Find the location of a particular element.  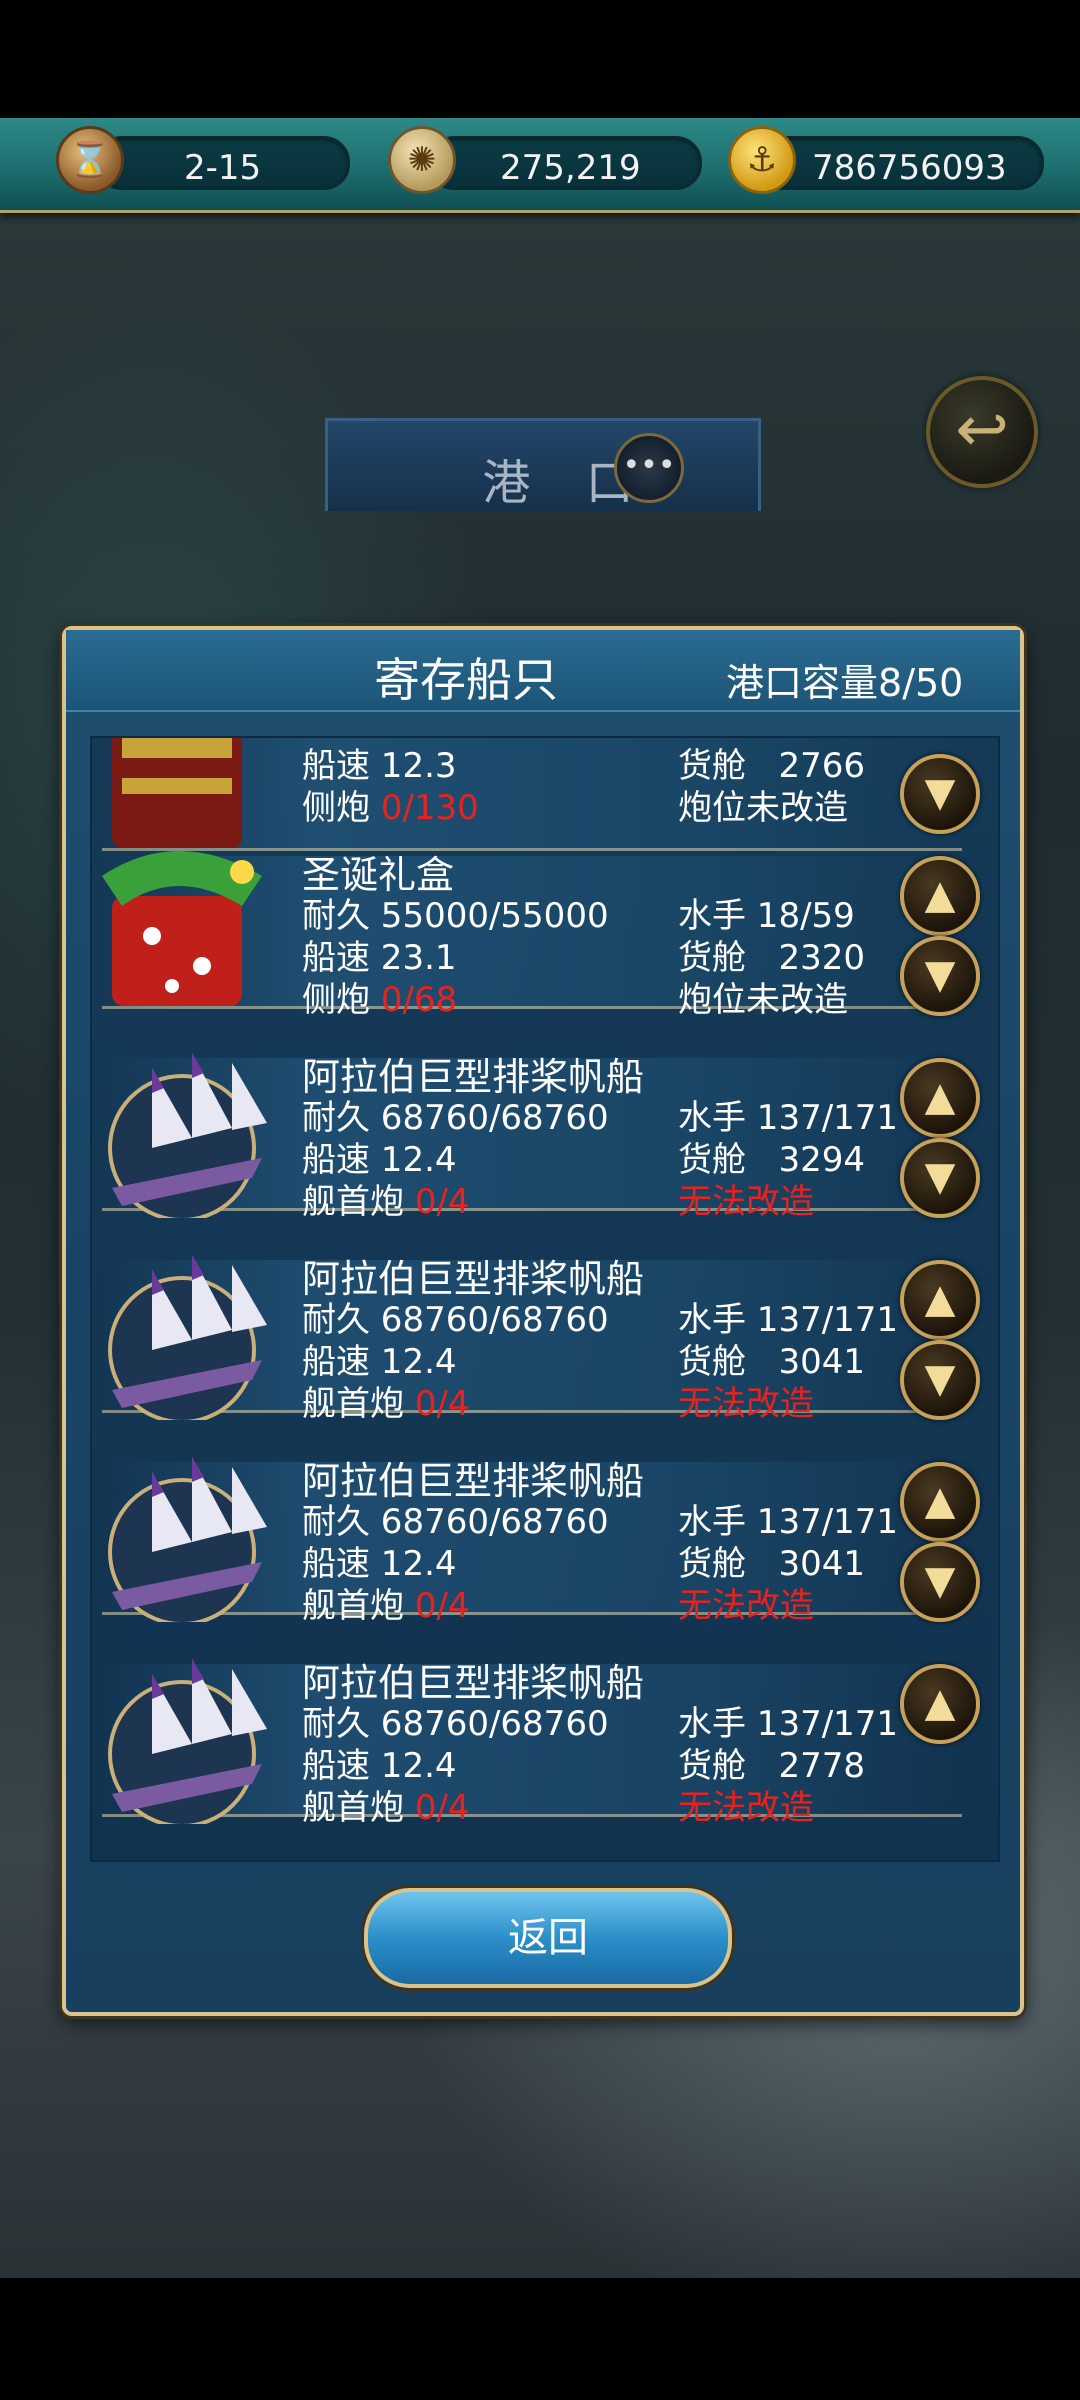

compass-icon: ✺ is located at coordinates (422, 160).